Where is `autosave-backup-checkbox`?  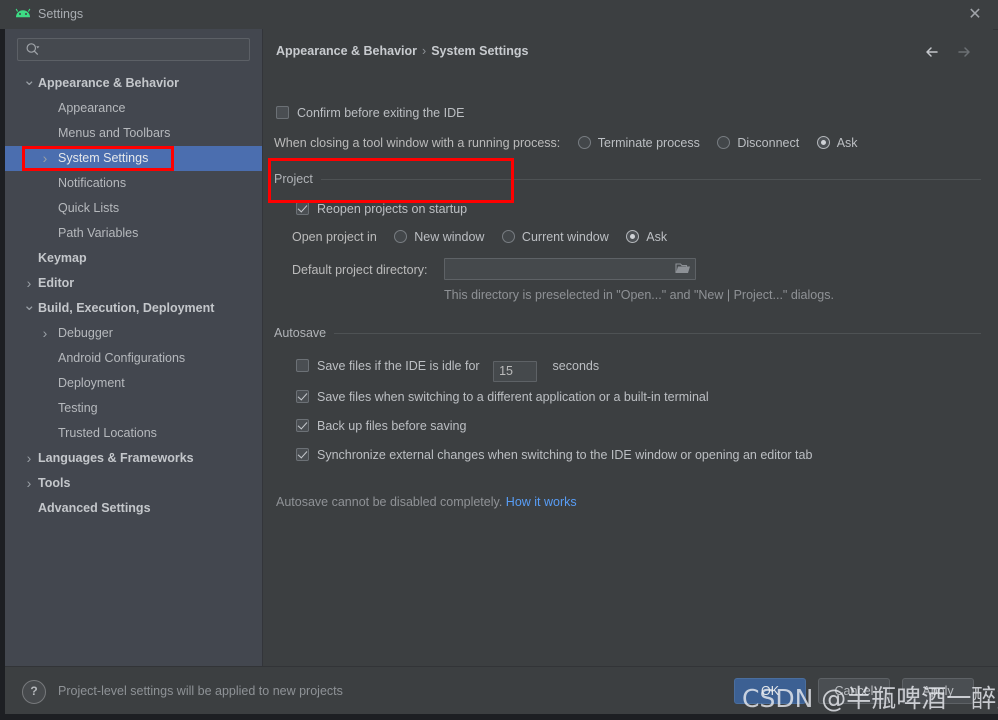
autosave-backup-checkbox is located at coordinates (302, 425).